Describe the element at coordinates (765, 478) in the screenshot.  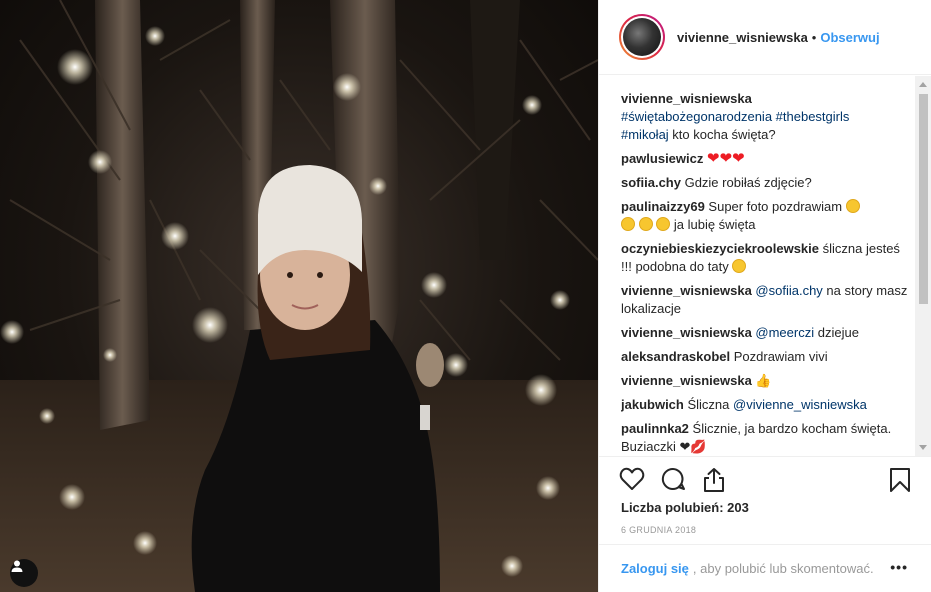
I see `action-bar` at that location.